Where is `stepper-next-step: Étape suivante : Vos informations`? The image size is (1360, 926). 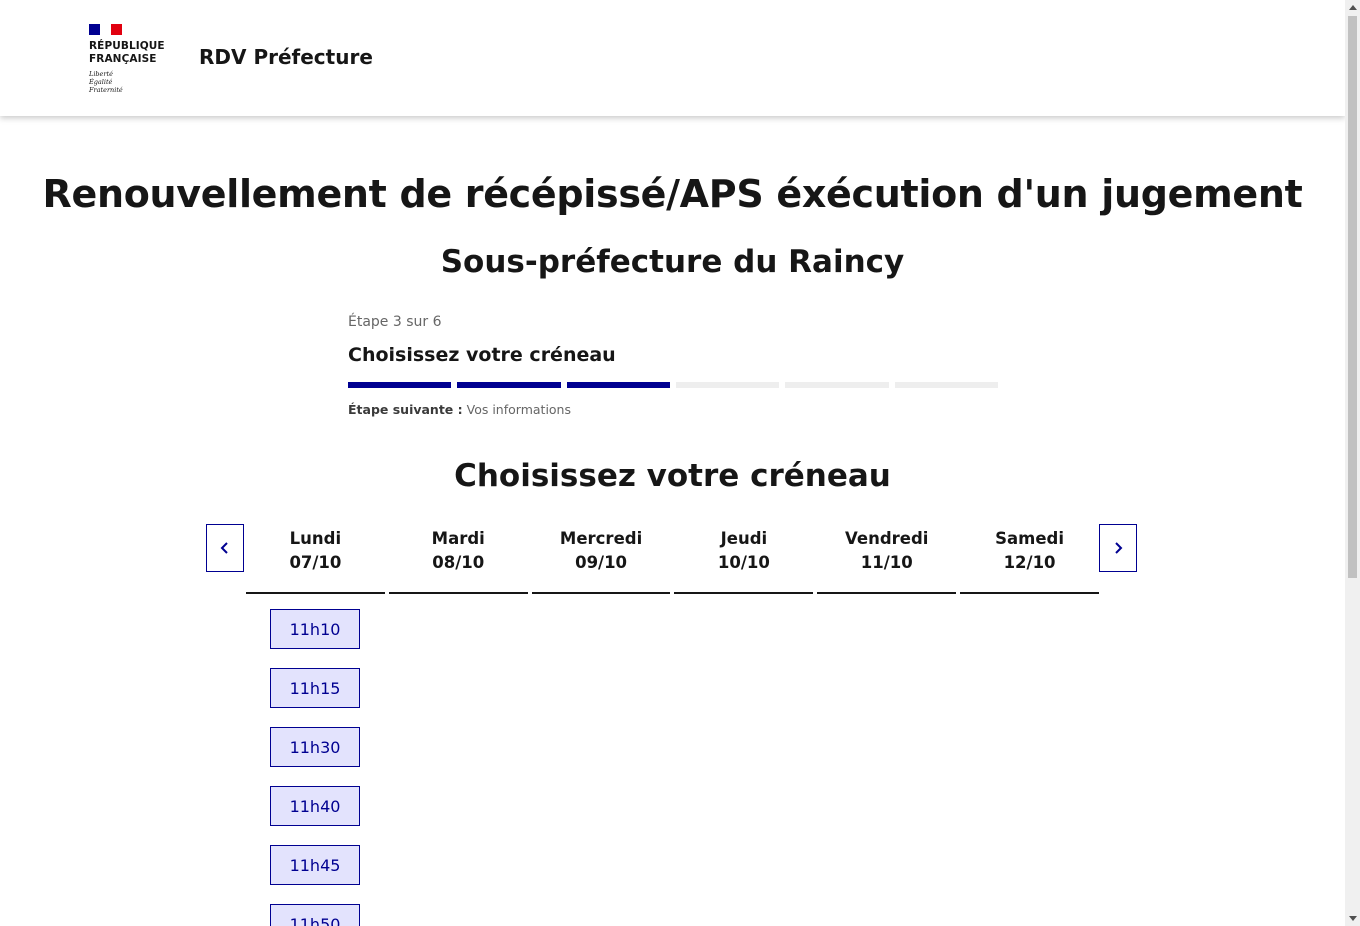
stepper-next-step: Étape suivante : Vos informations is located at coordinates (459, 409).